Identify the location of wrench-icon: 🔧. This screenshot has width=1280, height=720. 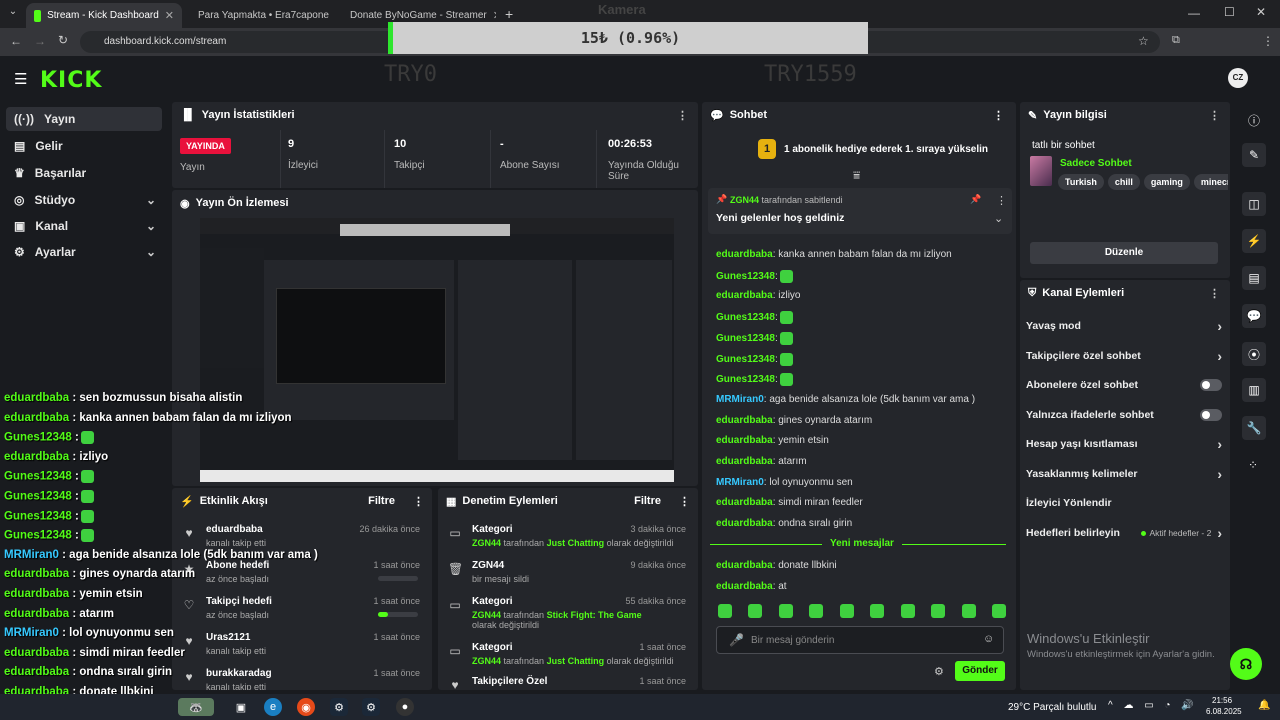
(1254, 428).